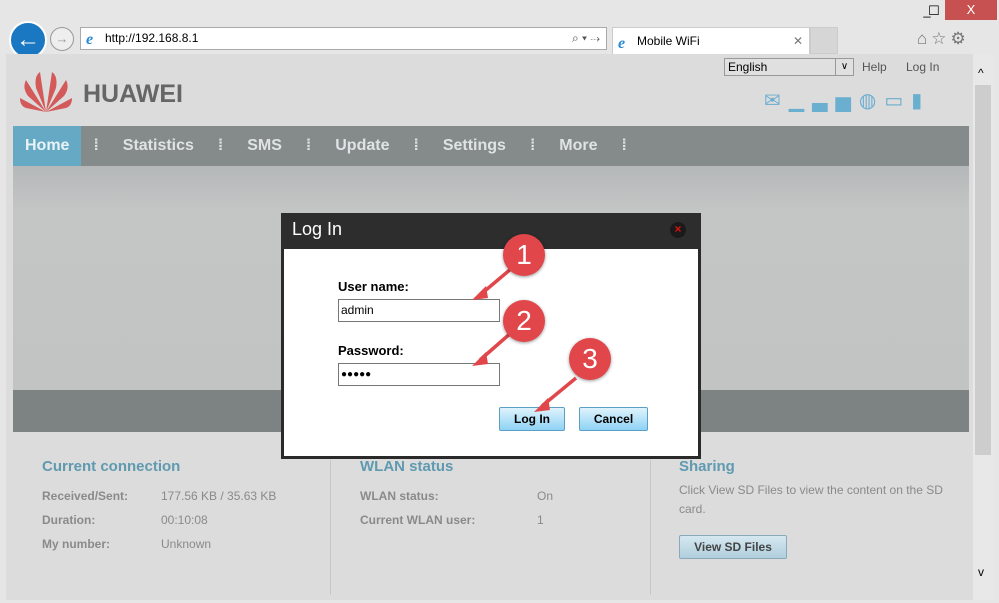 The width and height of the screenshot is (999, 603). Describe the element at coordinates (371, 350) in the screenshot. I see `password-label: Password:` at that location.